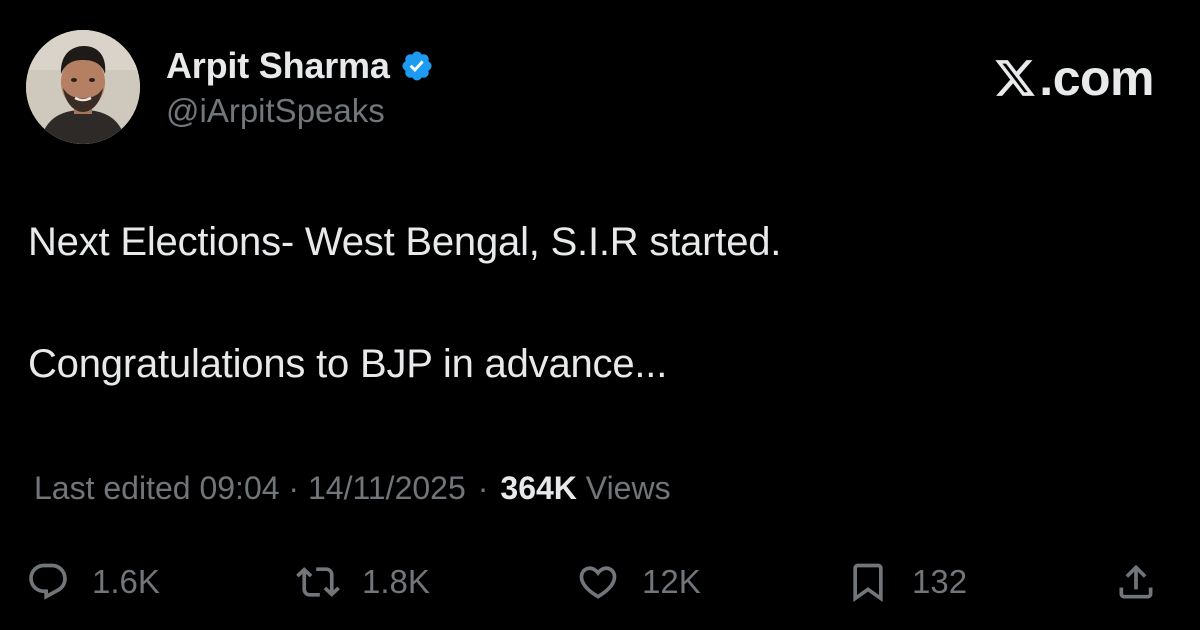 The width and height of the screenshot is (1200, 630). I want to click on author-name: Arpit Sharma, so click(278, 66).